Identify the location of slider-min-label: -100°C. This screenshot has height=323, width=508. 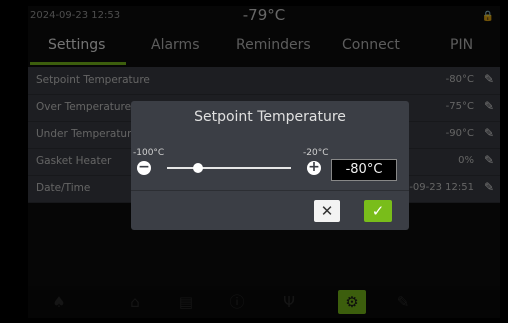
(149, 153).